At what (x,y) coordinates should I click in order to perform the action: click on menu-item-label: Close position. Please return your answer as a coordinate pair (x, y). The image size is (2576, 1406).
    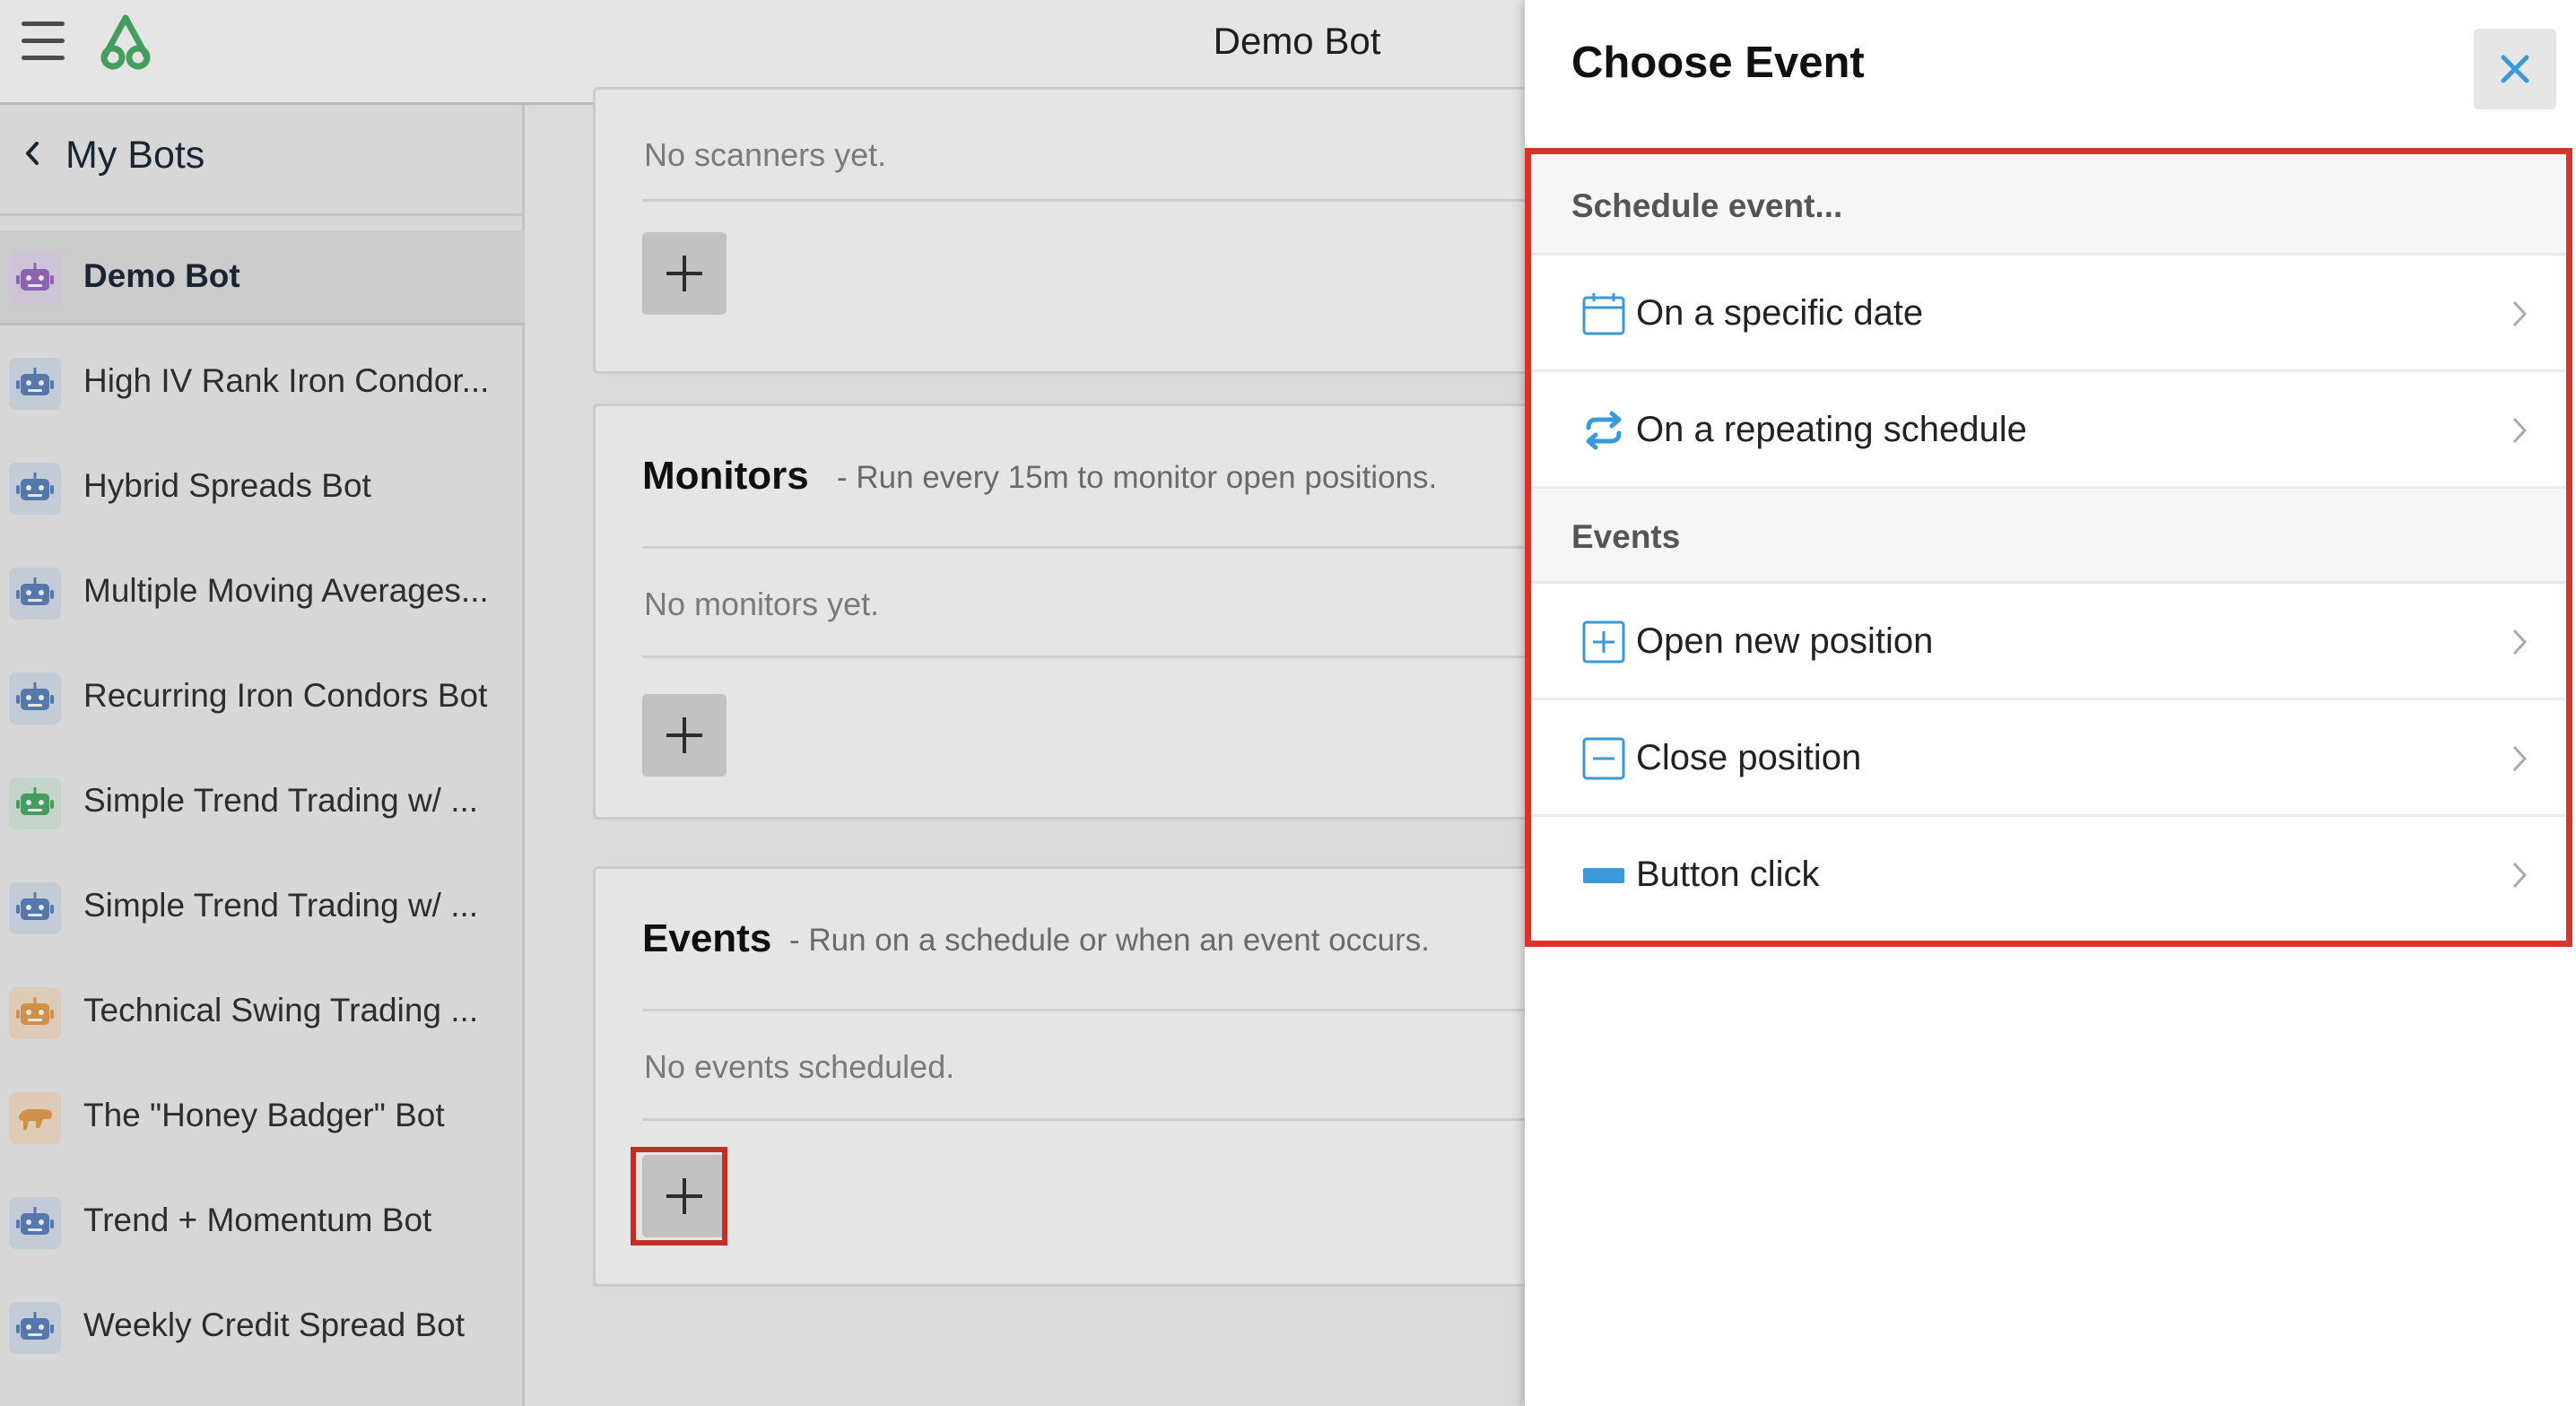
    Looking at the image, I should click on (1749, 757).